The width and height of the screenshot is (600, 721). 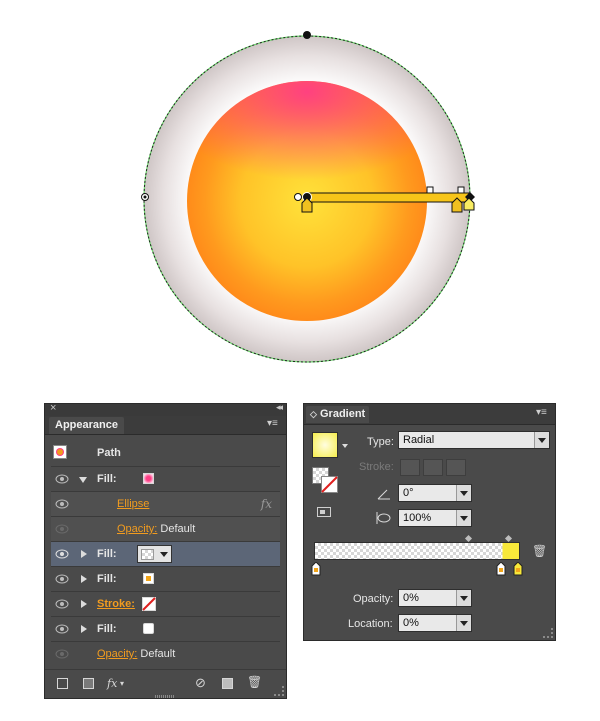 I want to click on fill-swatch-checker, so click(x=147, y=554).